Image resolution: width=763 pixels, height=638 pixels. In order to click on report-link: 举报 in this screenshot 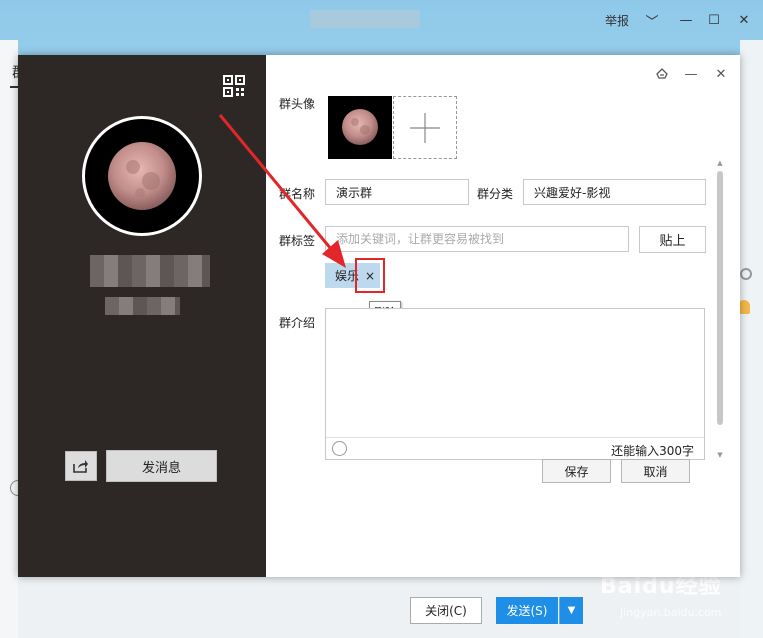, I will do `click(617, 20)`.